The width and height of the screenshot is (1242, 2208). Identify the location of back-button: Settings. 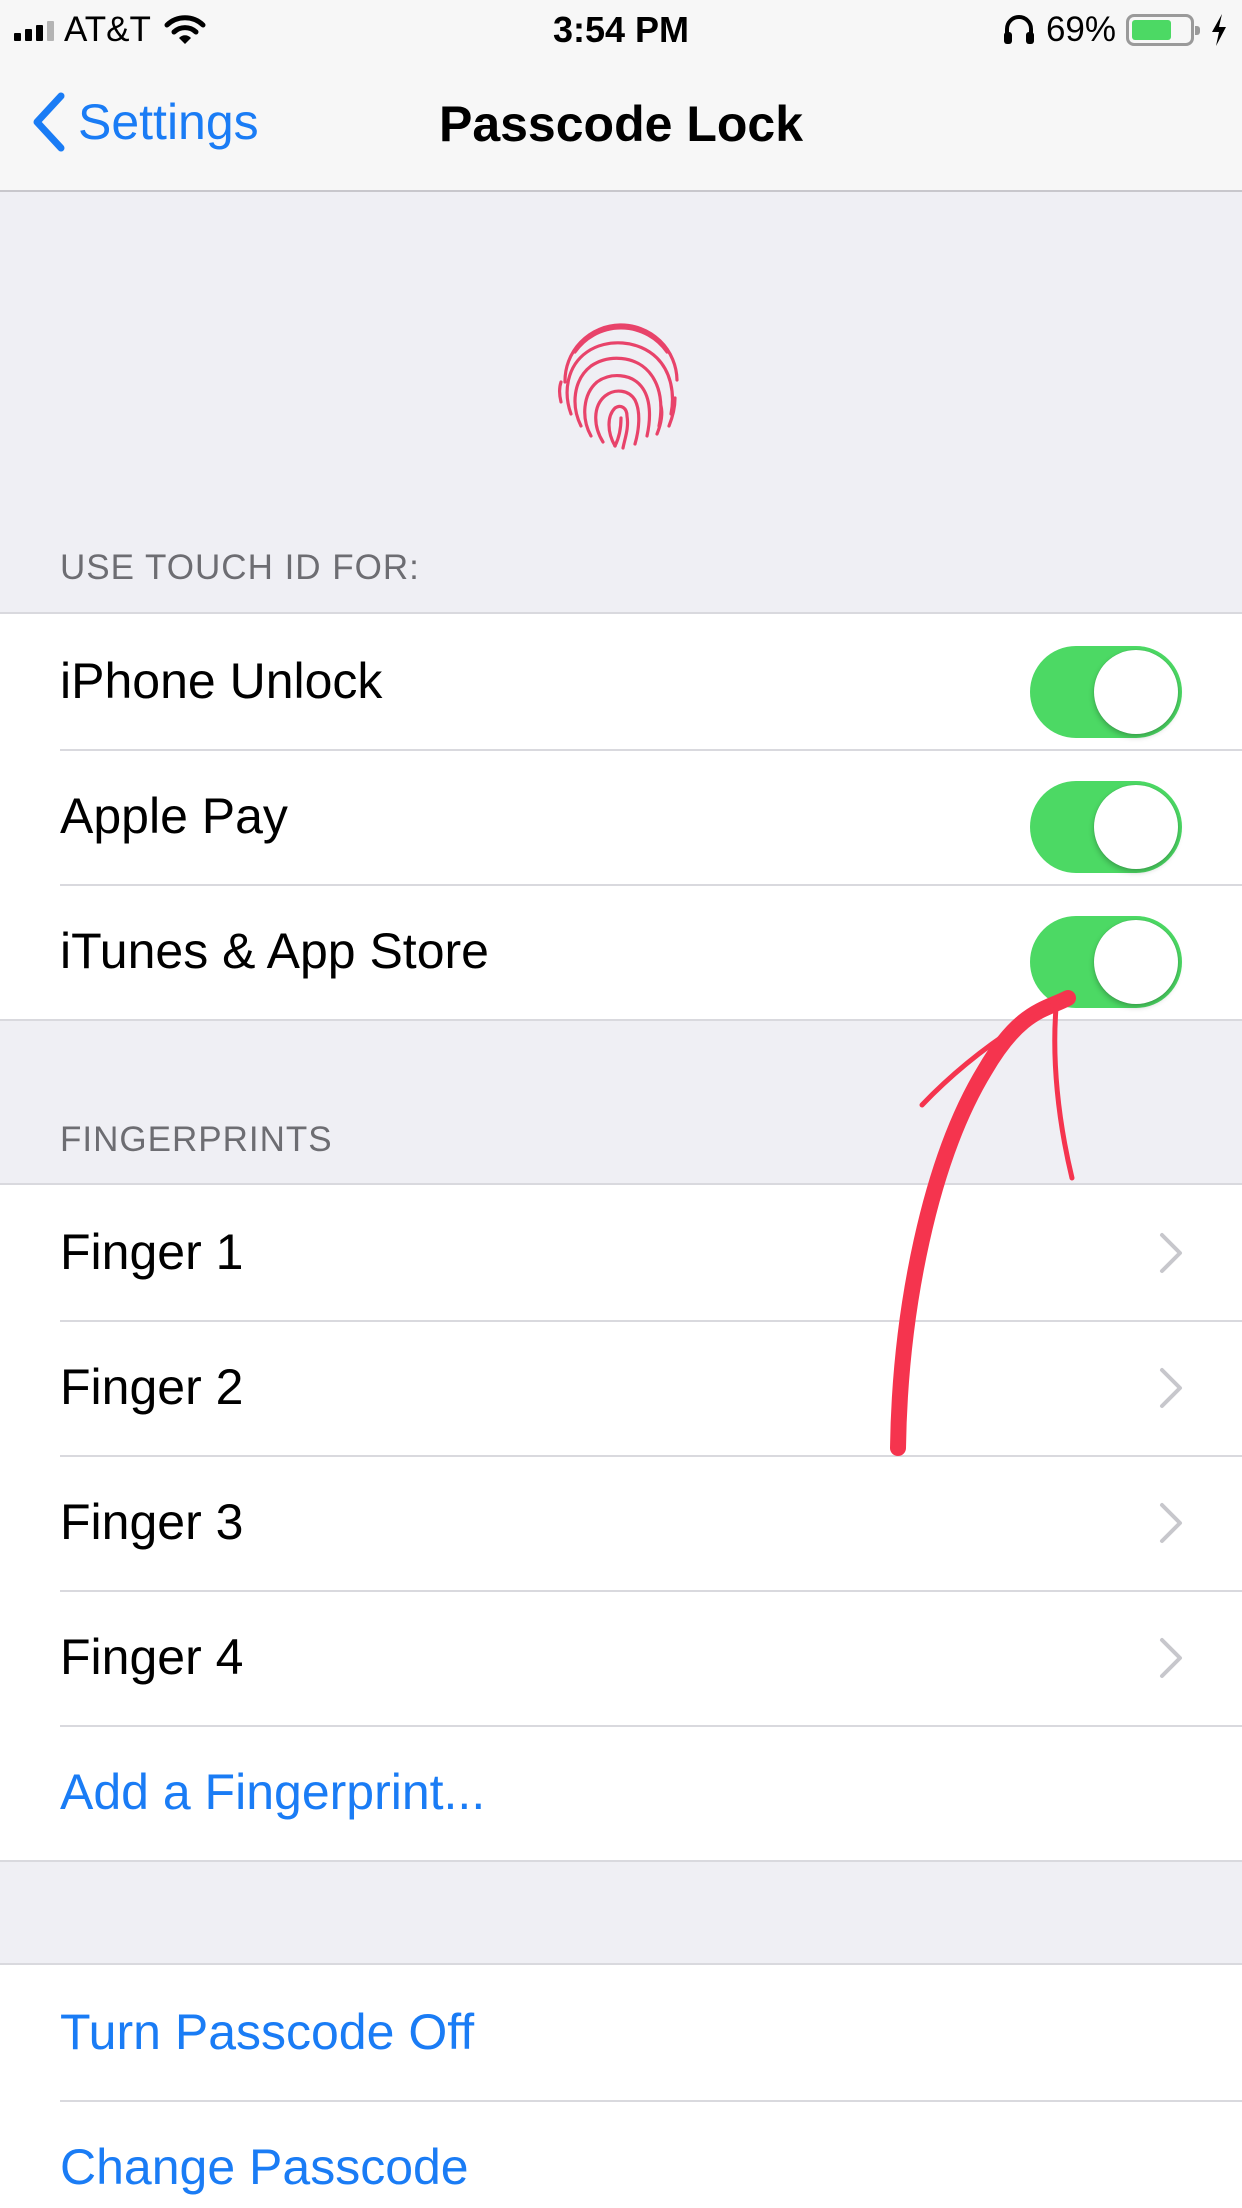
(144, 122).